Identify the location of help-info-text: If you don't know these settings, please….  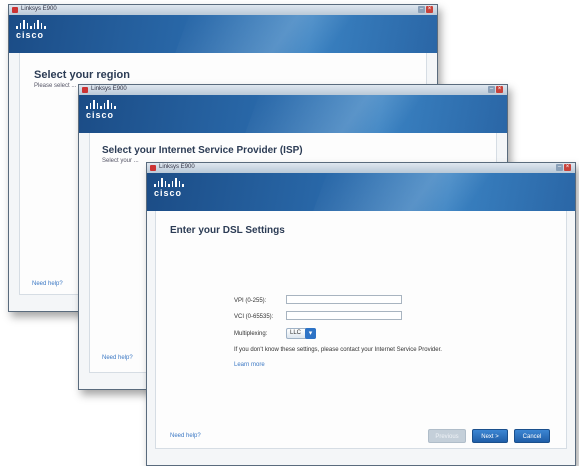
(338, 350).